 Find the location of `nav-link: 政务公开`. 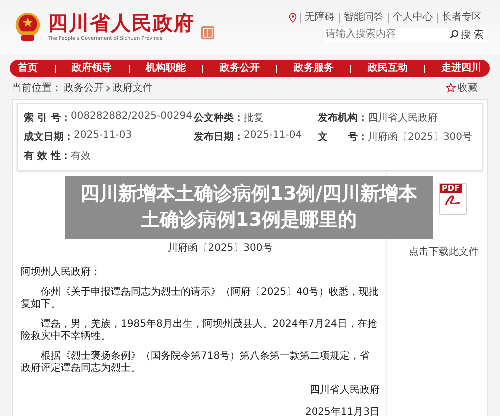

nav-link: 政务公开 is located at coordinates (240, 68).